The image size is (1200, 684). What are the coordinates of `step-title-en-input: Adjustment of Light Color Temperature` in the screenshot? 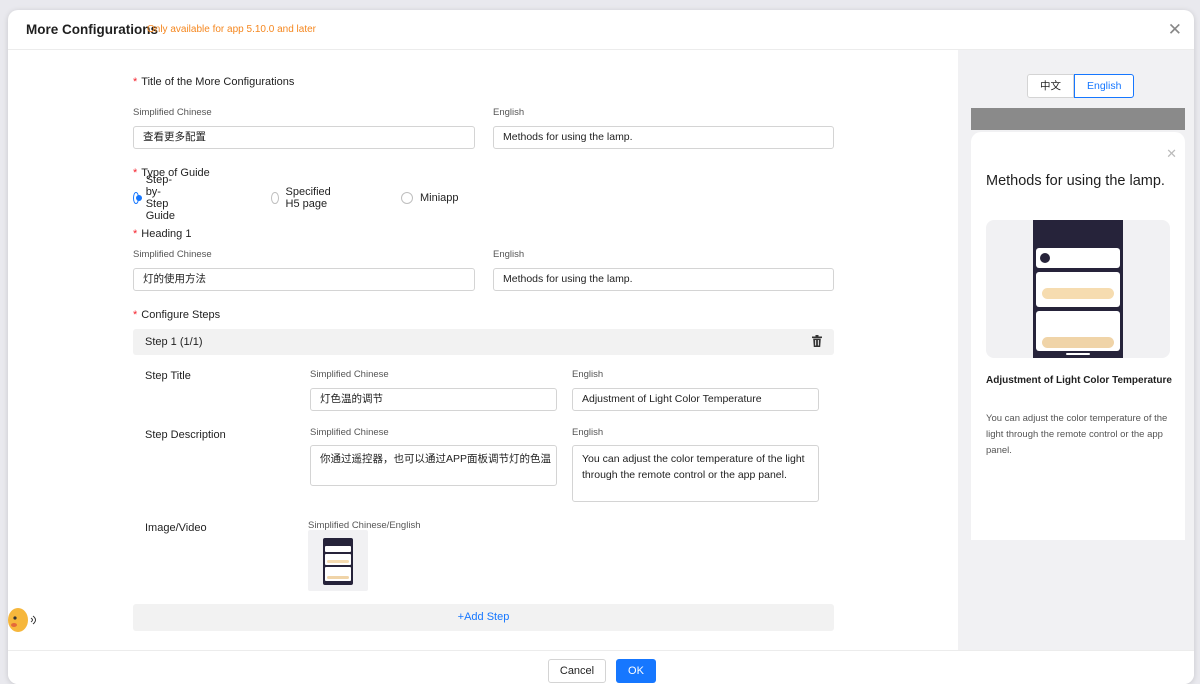 It's located at (695, 399).